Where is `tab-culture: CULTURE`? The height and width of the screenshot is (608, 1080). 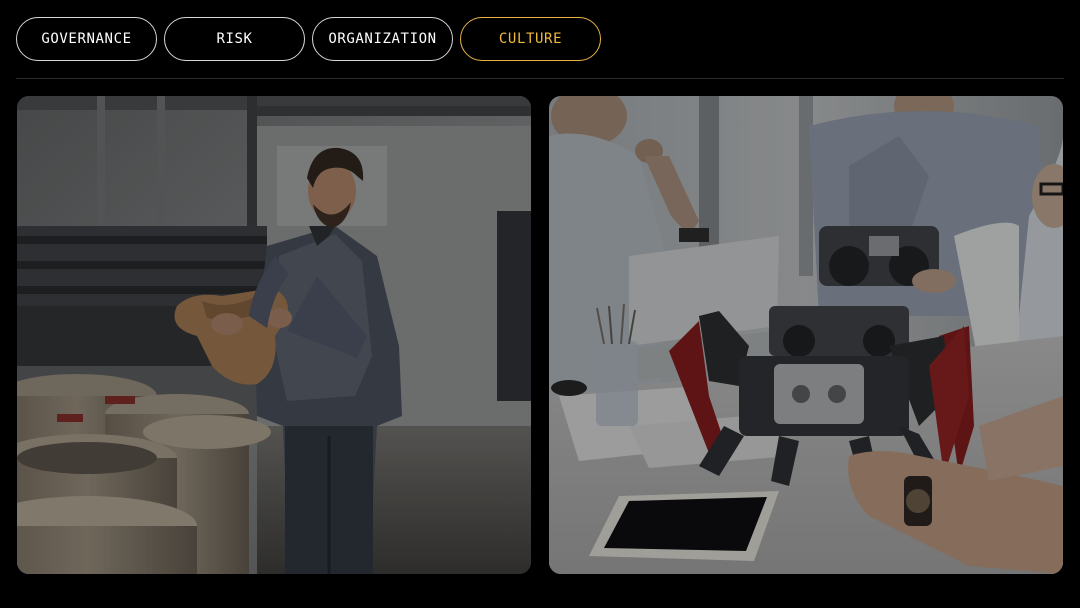
tab-culture: CULTURE is located at coordinates (530, 39).